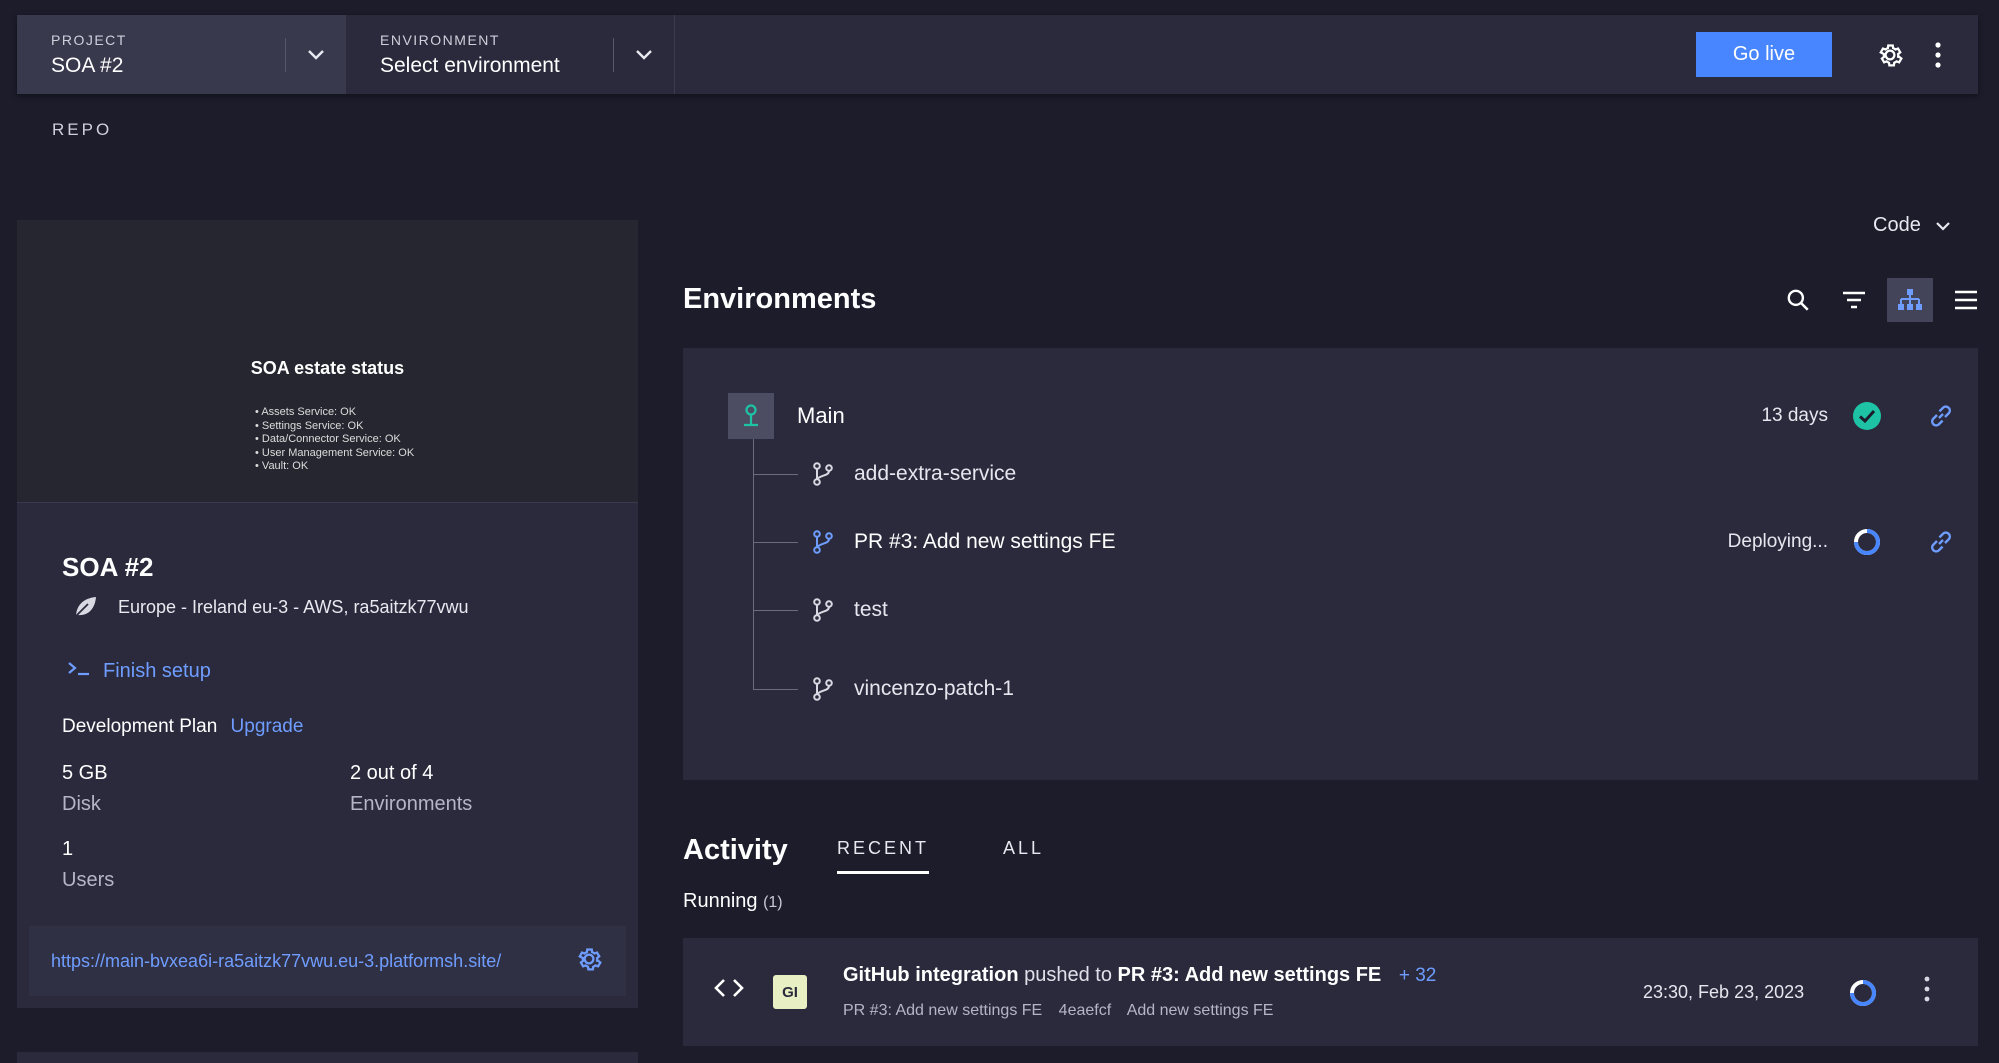 Image resolution: width=1999 pixels, height=1063 pixels. Describe the element at coordinates (1837, 54) in the screenshot. I see `topbar-actions: Go live` at that location.